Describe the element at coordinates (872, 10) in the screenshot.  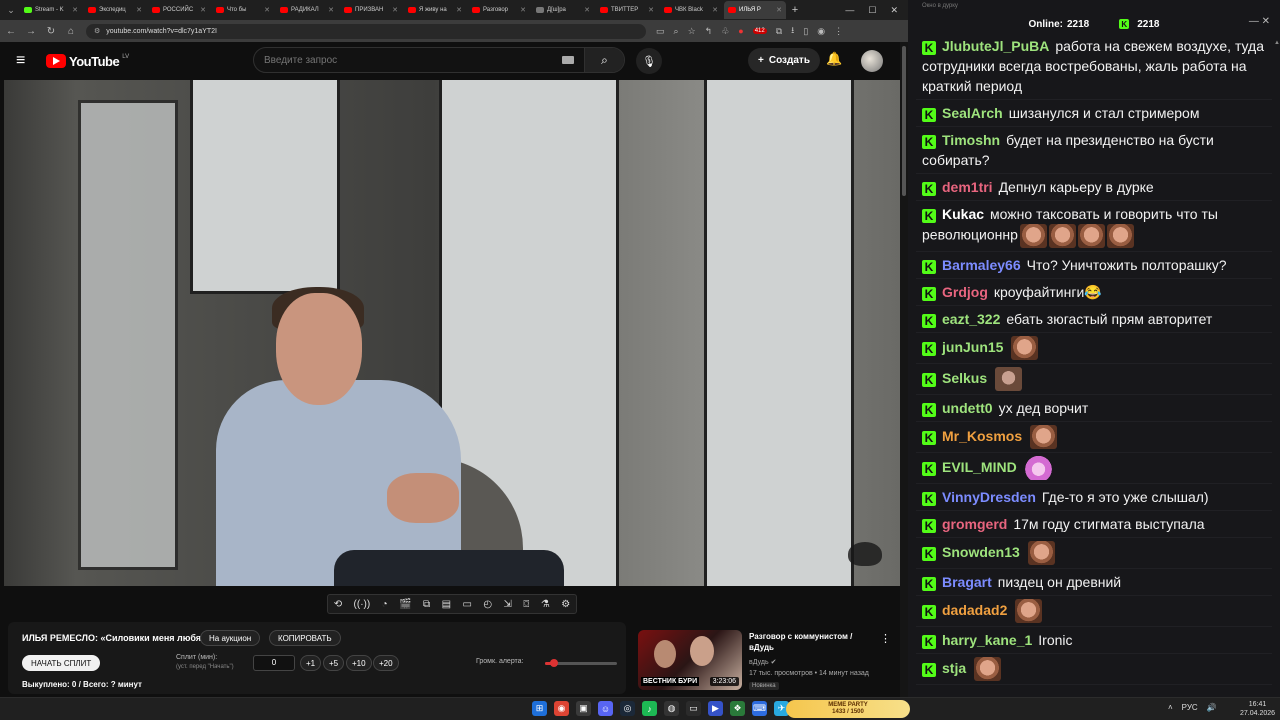
I see `maximize-icon: ☐` at that location.